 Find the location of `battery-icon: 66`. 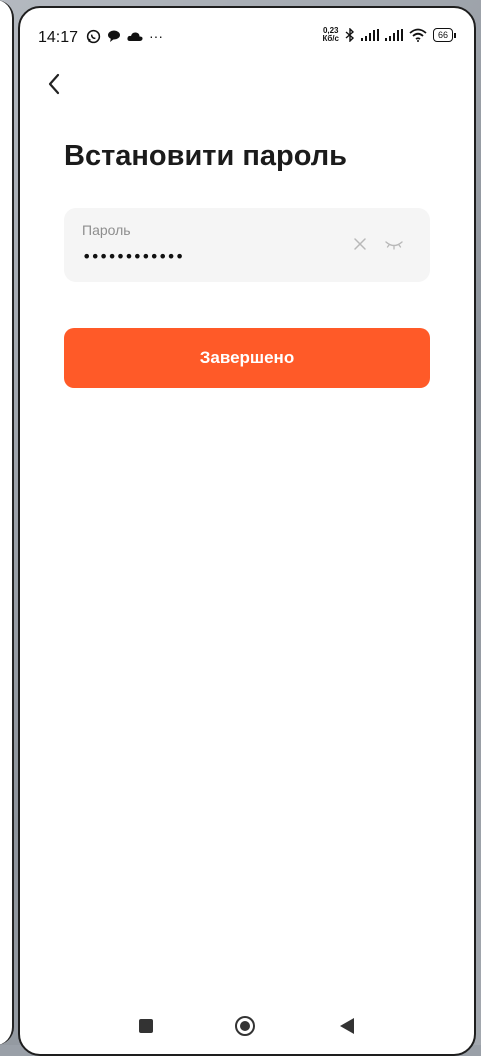

battery-icon: 66 is located at coordinates (444, 35).